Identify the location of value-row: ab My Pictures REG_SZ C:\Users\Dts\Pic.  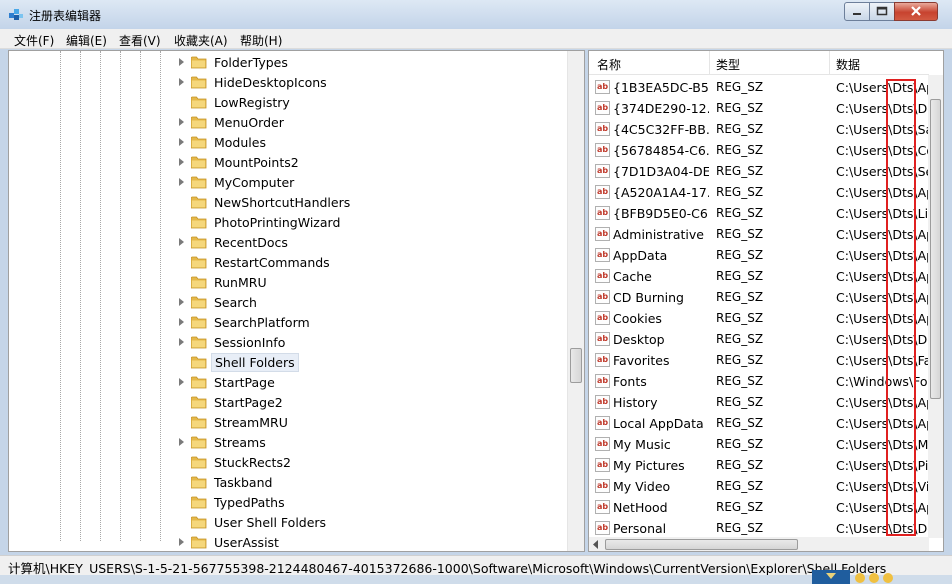
(759, 465).